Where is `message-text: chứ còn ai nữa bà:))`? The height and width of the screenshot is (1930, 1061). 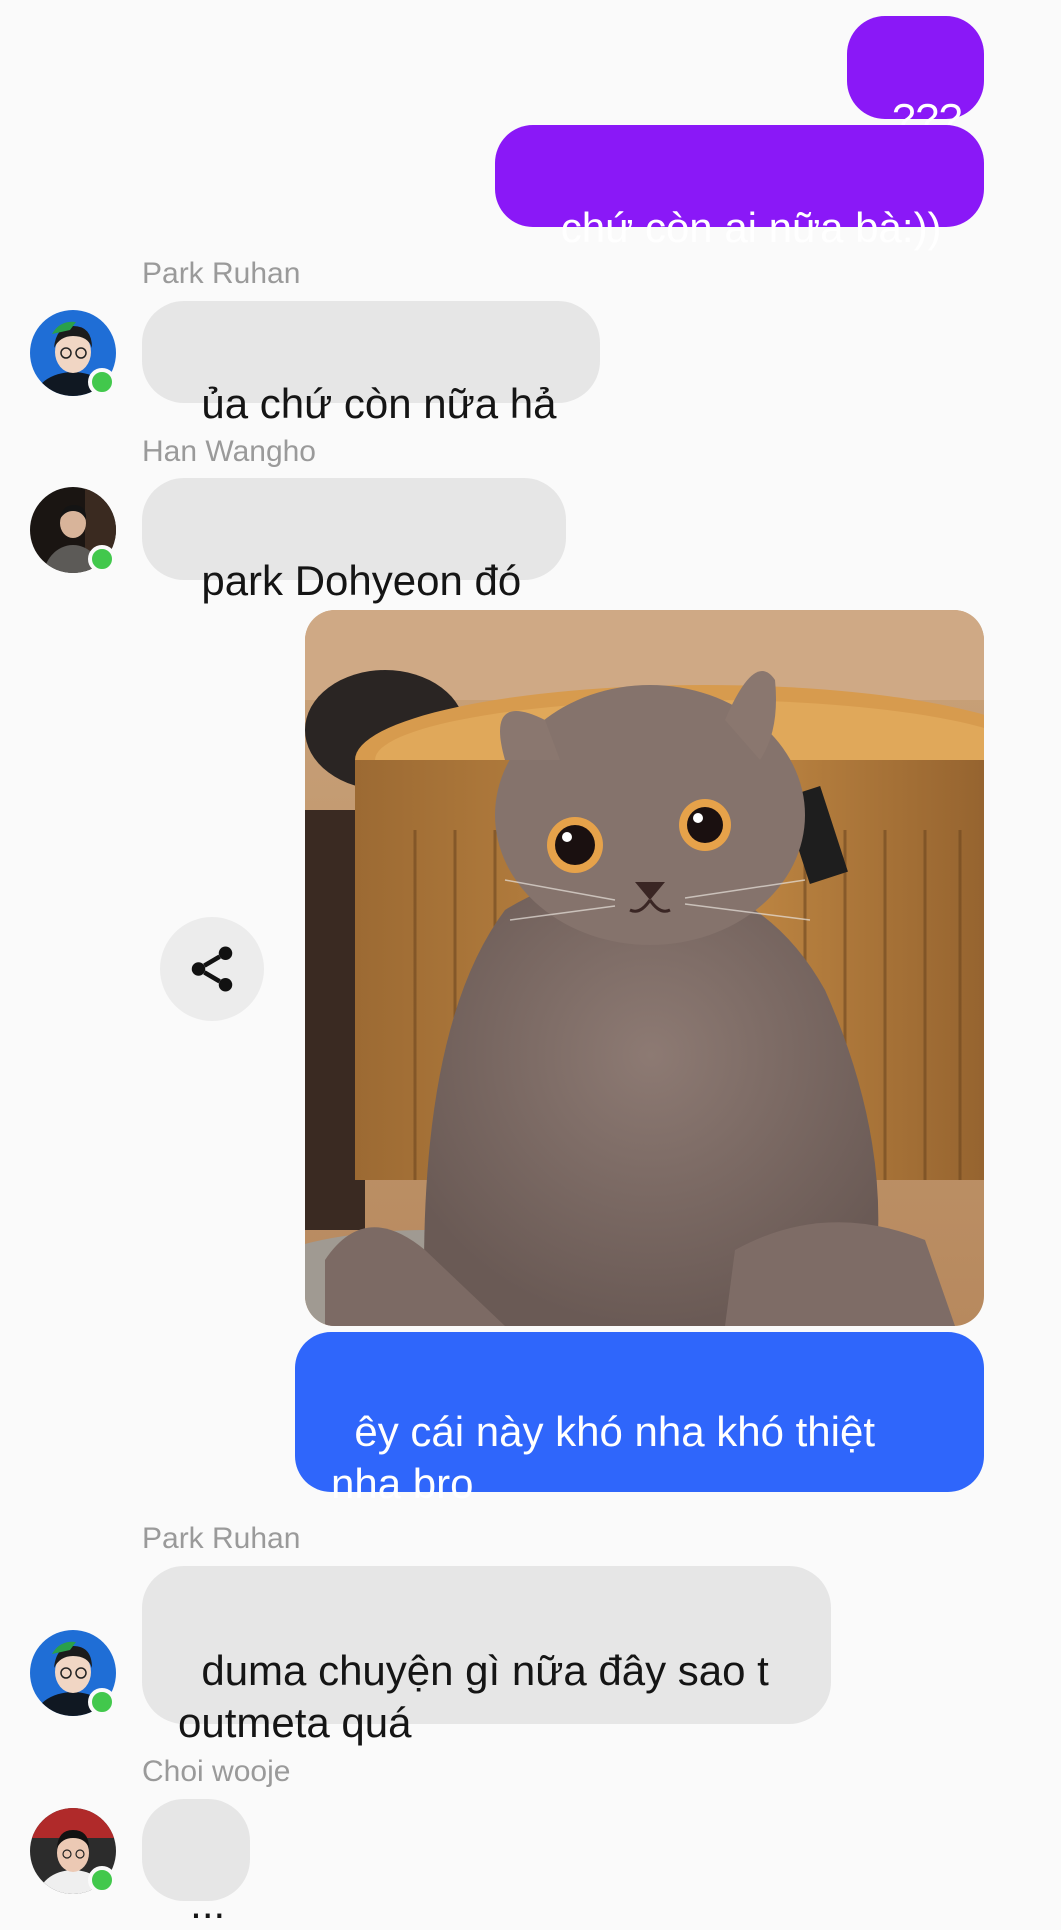
message-text: chứ còn ai nữa bà:)) is located at coordinates (751, 227).